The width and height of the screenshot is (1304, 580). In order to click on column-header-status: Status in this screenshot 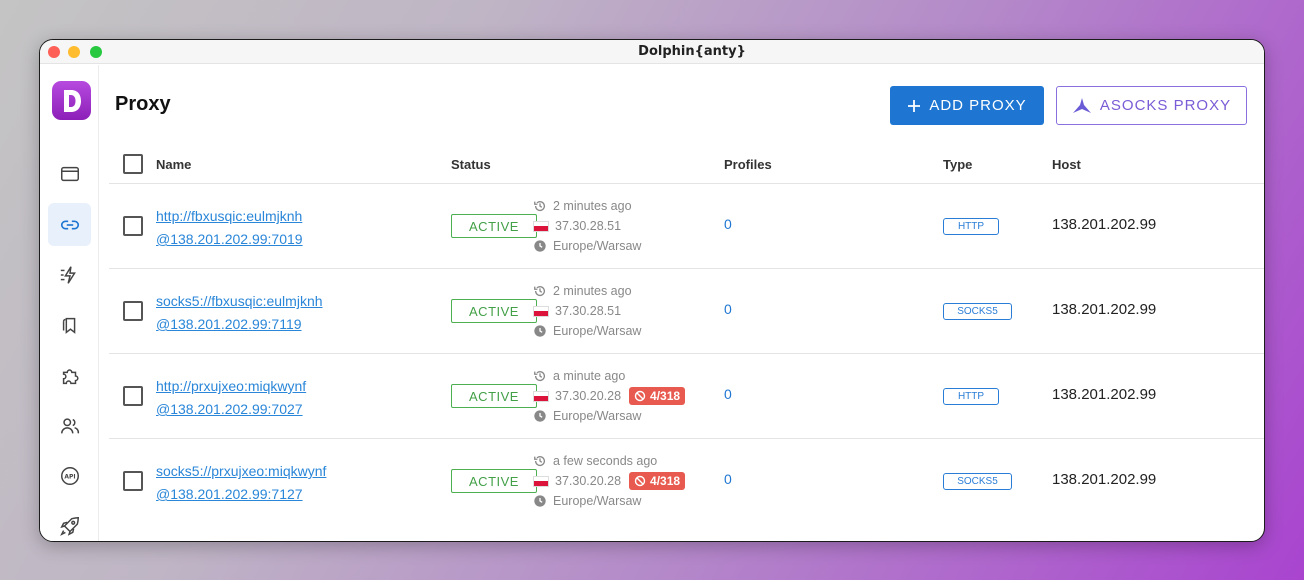, I will do `click(471, 164)`.